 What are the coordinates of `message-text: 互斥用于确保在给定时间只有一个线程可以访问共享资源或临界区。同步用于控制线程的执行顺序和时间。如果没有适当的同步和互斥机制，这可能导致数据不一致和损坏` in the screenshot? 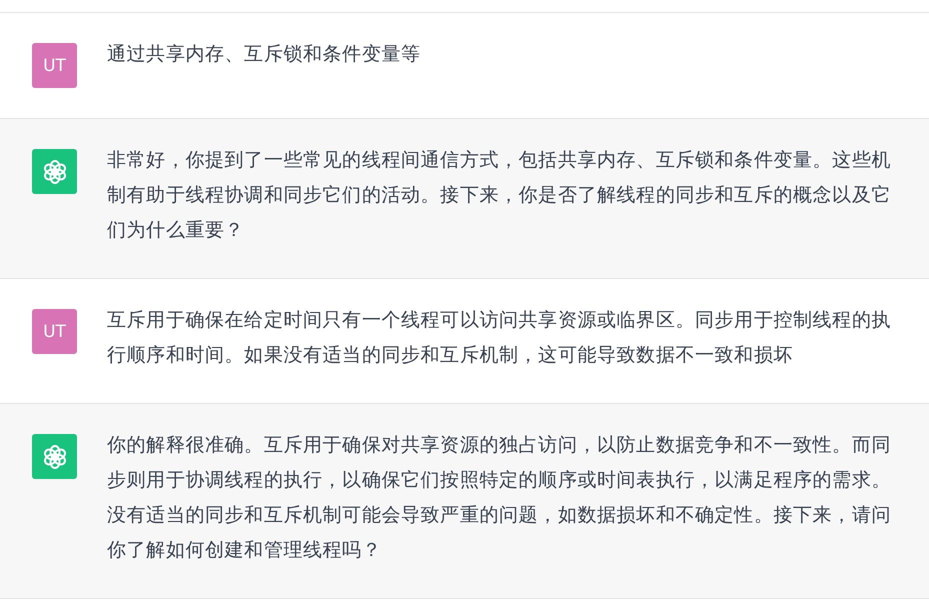 It's located at (499, 338).